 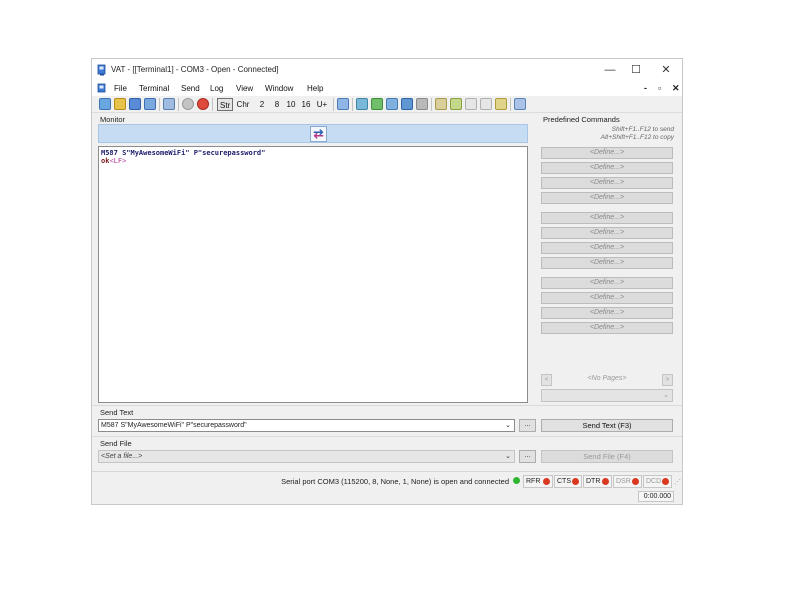 I want to click on terminal-settings-icon, so click(x=169, y=104).